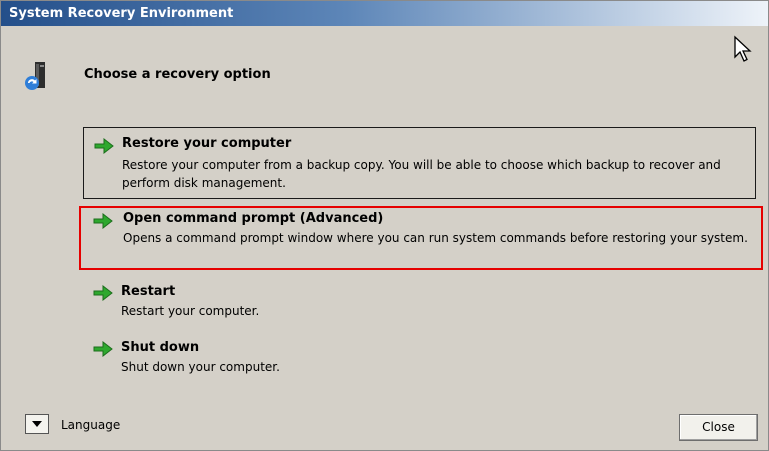 Image resolution: width=769 pixels, height=451 pixels. What do you see at coordinates (419, 305) in the screenshot?
I see `option-restart: Restart Restart your computer.` at bounding box center [419, 305].